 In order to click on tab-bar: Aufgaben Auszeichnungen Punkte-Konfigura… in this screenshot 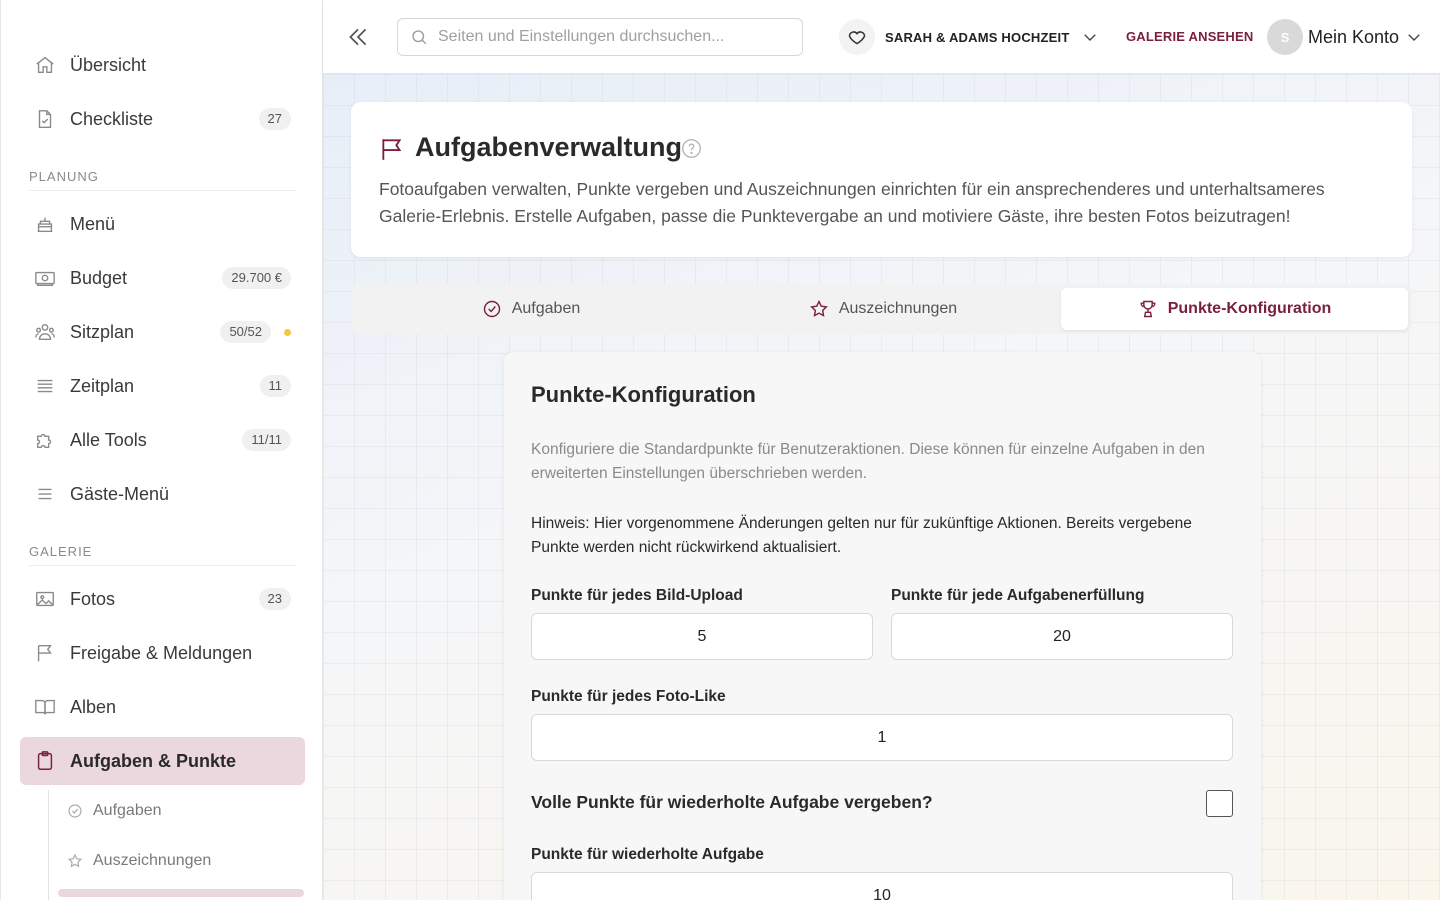, I will do `click(881, 309)`.